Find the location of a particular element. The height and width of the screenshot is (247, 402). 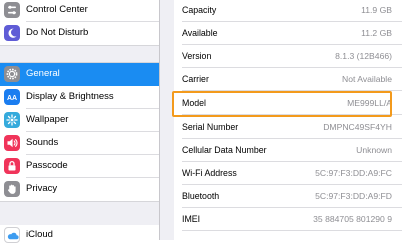

wallpaper-icon is located at coordinates (12, 120).